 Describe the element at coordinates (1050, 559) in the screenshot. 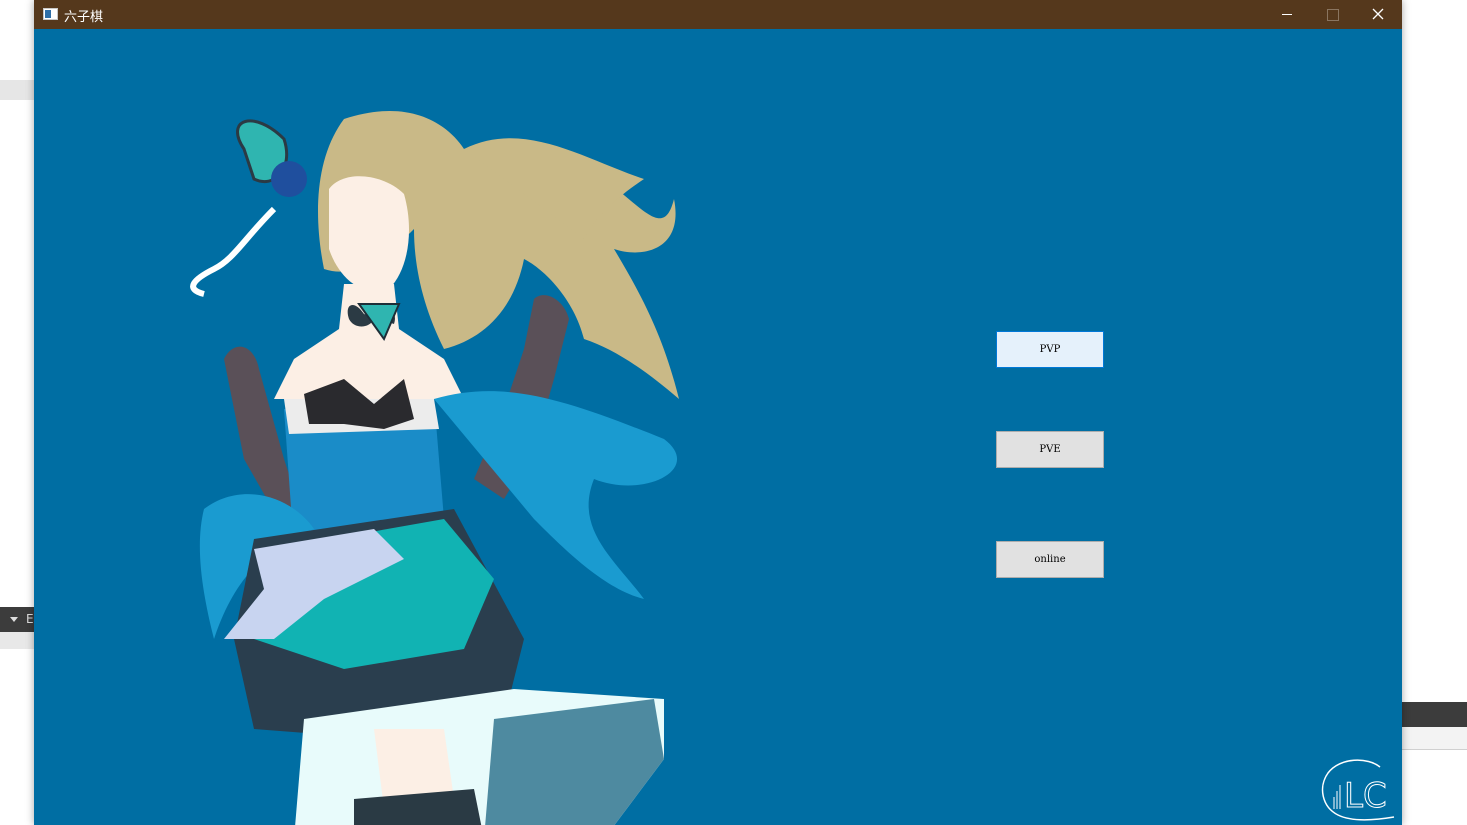

I see `online-button: online` at that location.